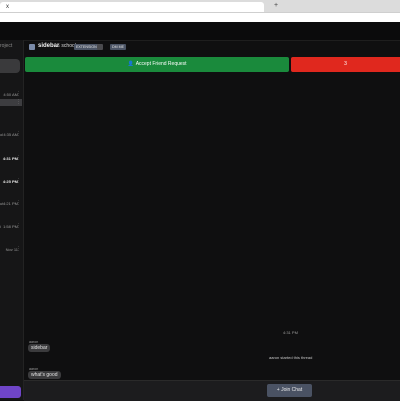 This screenshot has width=400, height=401. What do you see at coordinates (11, 134) in the screenshot?
I see `sidebar-item: ol 4:35 AM ⋮` at bounding box center [11, 134].